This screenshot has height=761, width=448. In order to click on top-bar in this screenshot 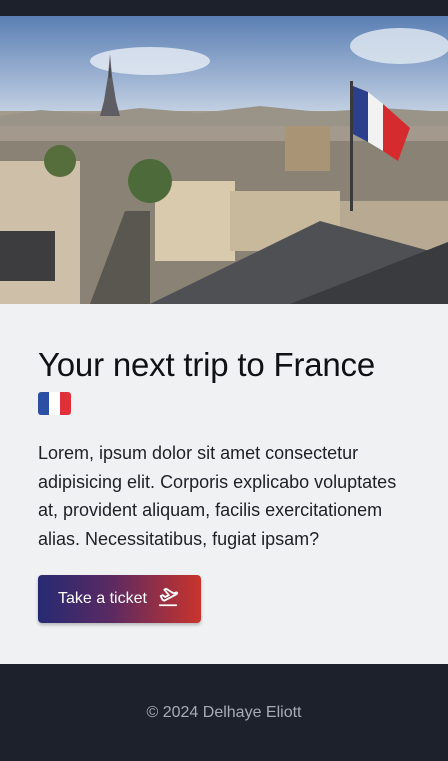, I will do `click(224, 8)`.